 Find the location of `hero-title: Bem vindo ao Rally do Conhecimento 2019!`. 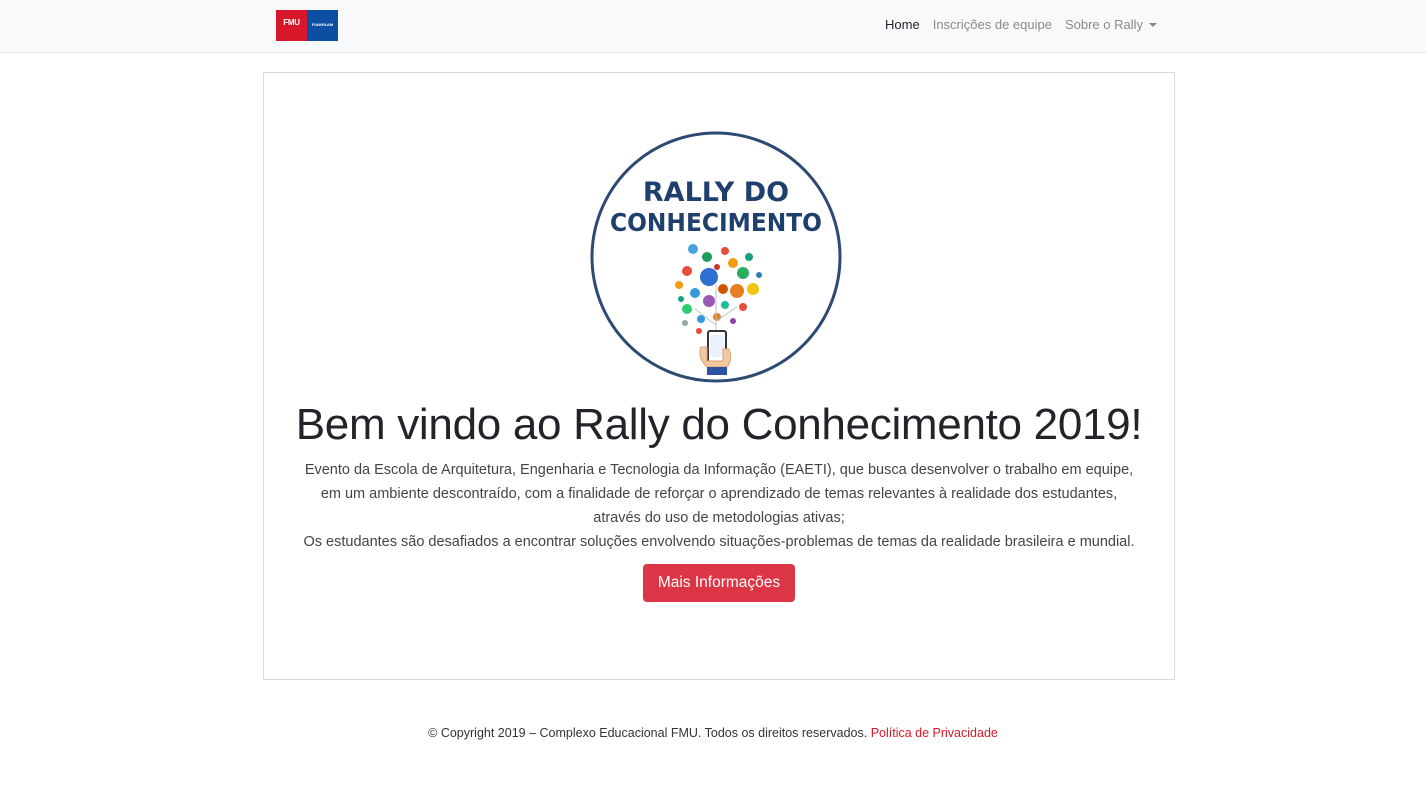

hero-title: Bem vindo ao Rally do Conhecimento 2019! is located at coordinates (719, 424).